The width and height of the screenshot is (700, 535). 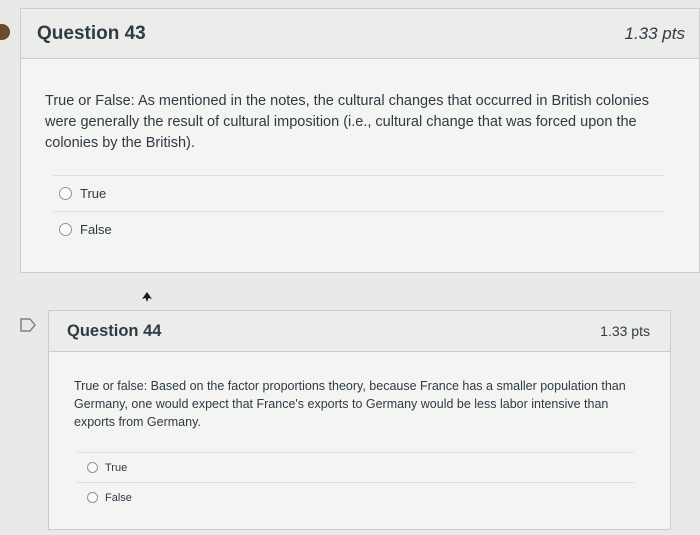 I want to click on question-header: Question 44 1.33 pts, so click(x=359, y=331).